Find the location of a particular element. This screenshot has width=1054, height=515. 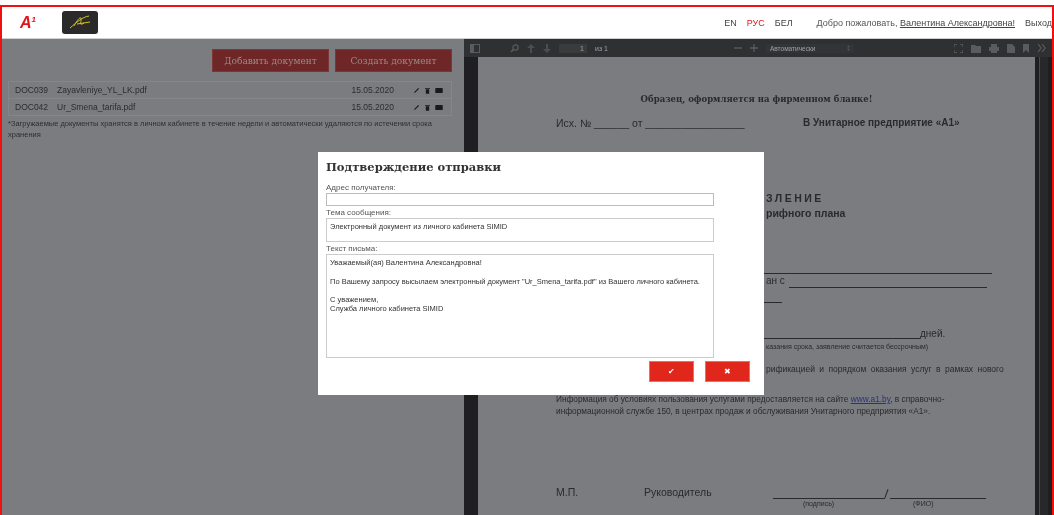

arrow-down-icon is located at coordinates (547, 48).